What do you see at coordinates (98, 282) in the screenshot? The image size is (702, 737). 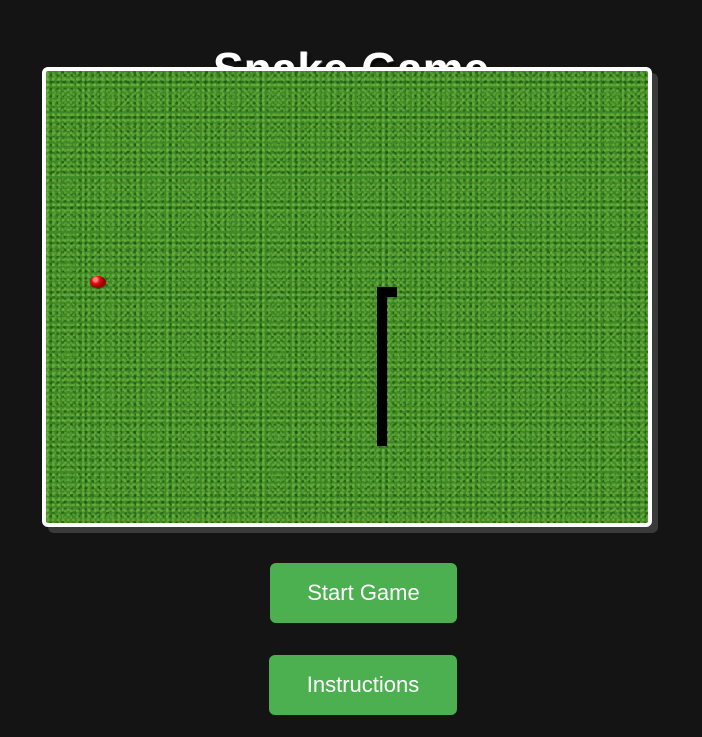 I see `apple-food` at bounding box center [98, 282].